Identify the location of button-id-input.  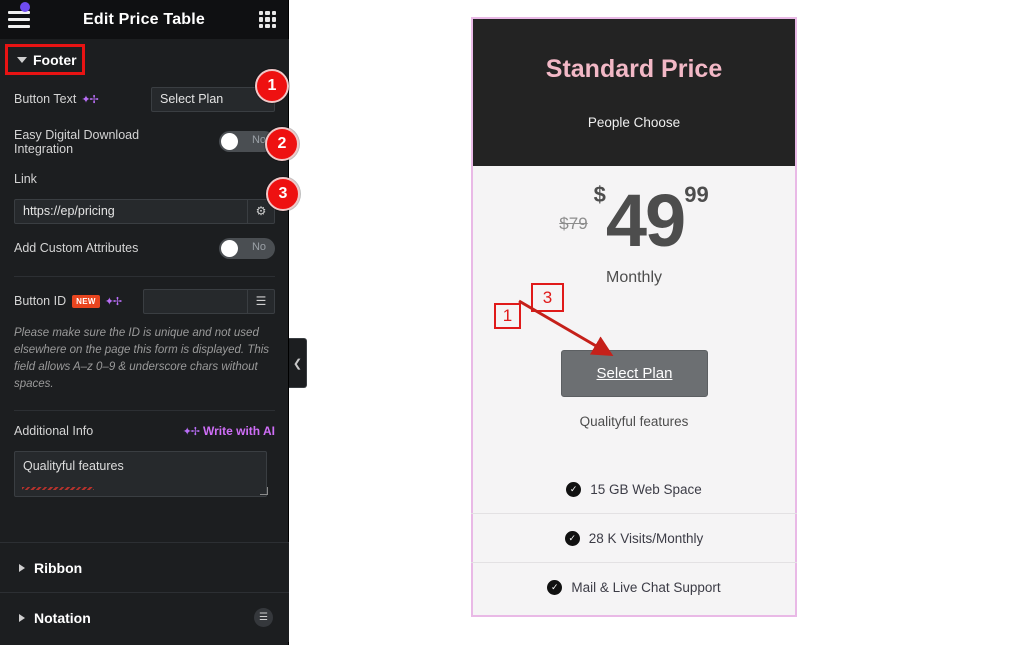
(195, 301).